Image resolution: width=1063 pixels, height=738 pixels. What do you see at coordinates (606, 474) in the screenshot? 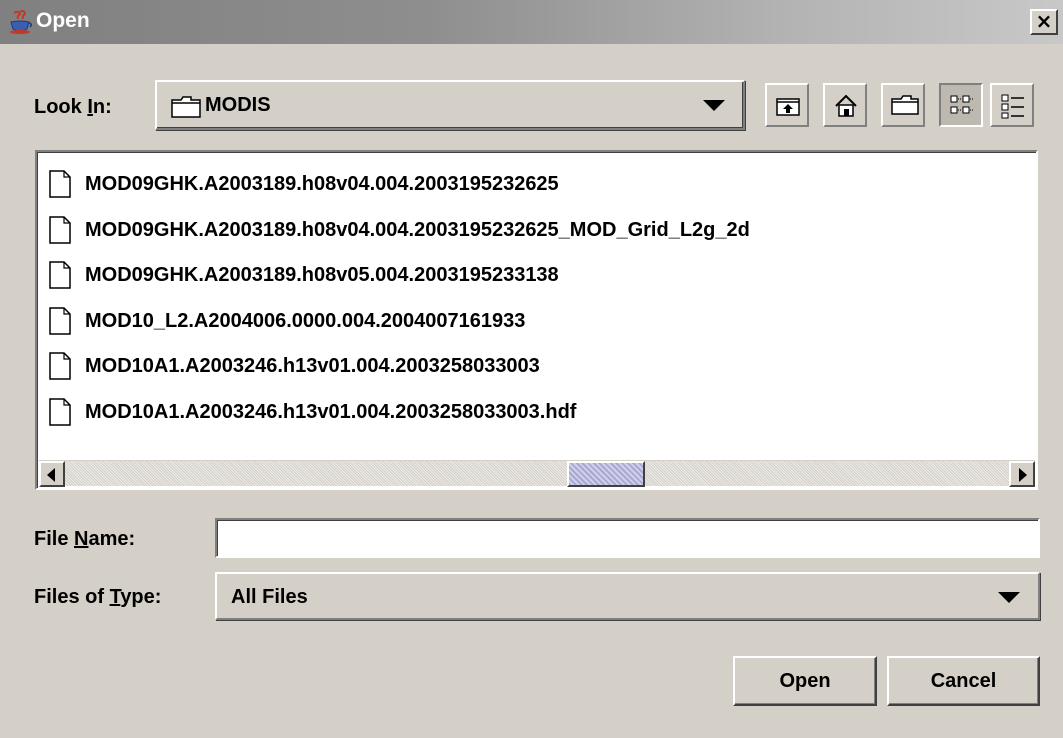
I see `scrollbar-thumb` at bounding box center [606, 474].